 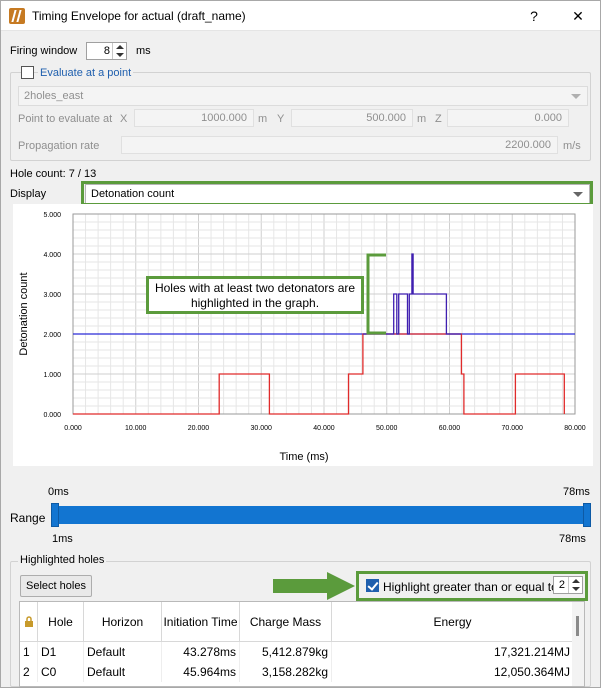 What do you see at coordinates (577, 626) in the screenshot?
I see `scrollbar-thumb` at bounding box center [577, 626].